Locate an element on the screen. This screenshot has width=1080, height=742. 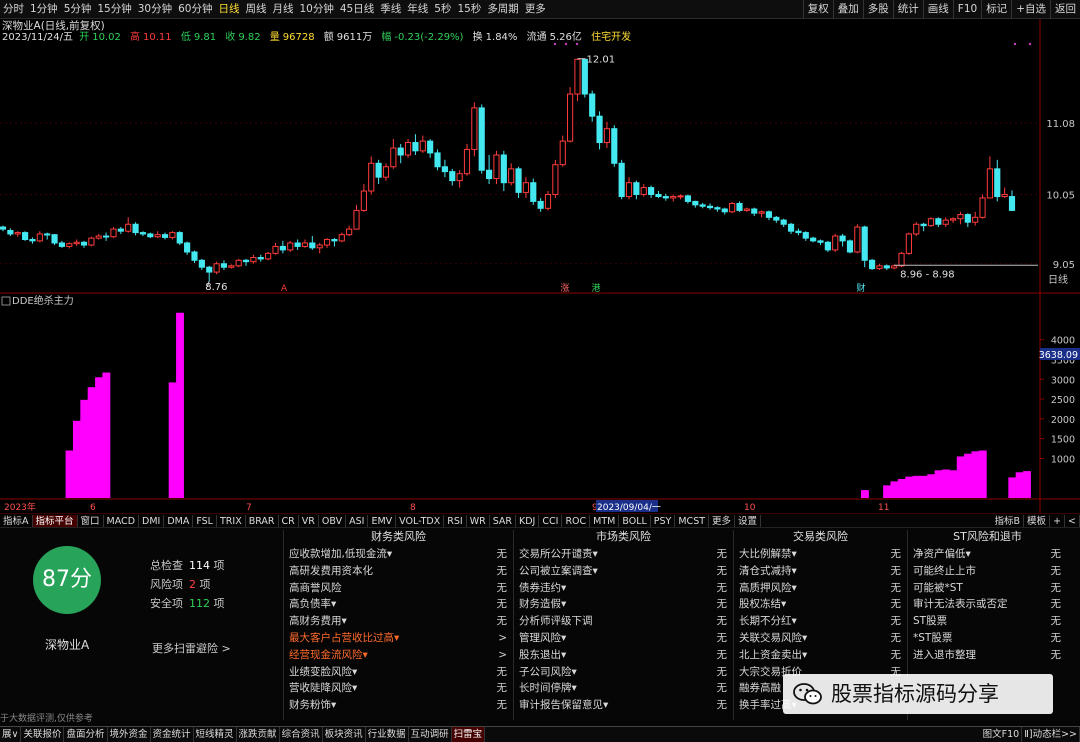
risk-item: 高质押风险▾ 无 is located at coordinates (820, 588).